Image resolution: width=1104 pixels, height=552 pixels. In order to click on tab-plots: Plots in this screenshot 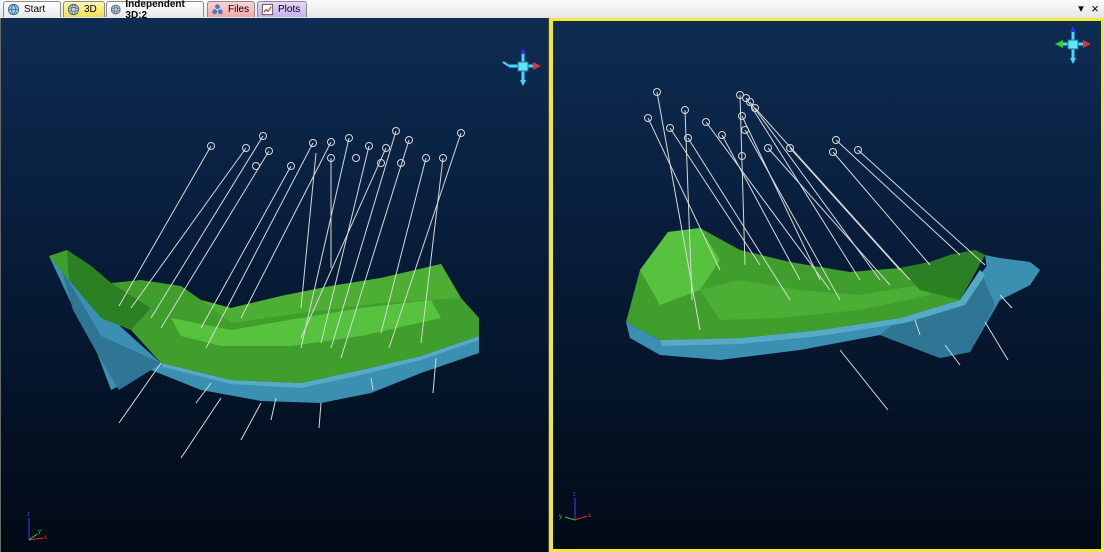, I will do `click(282, 9)`.